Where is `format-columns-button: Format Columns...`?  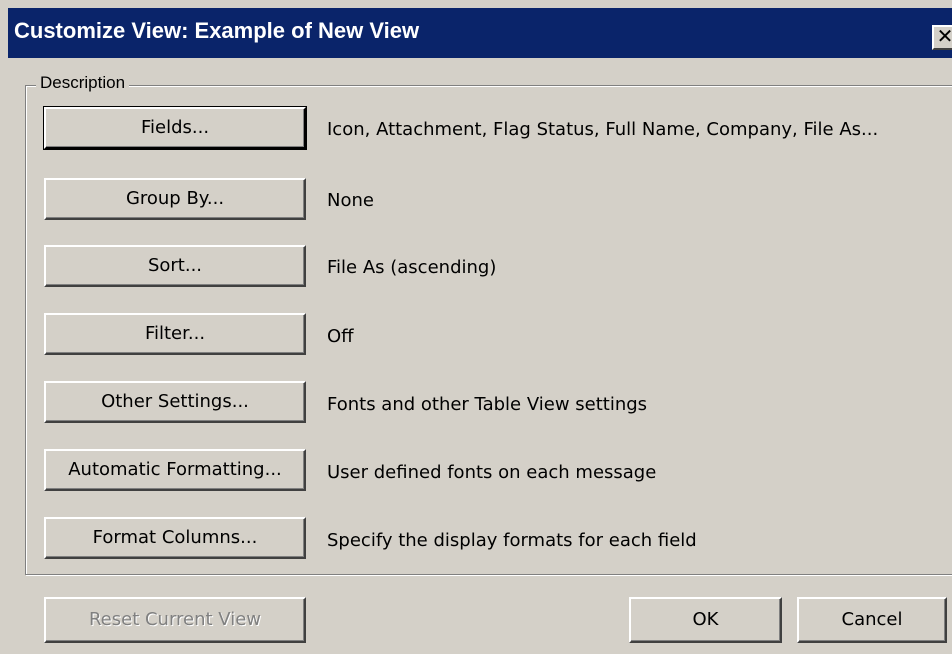 format-columns-button: Format Columns... is located at coordinates (175, 538).